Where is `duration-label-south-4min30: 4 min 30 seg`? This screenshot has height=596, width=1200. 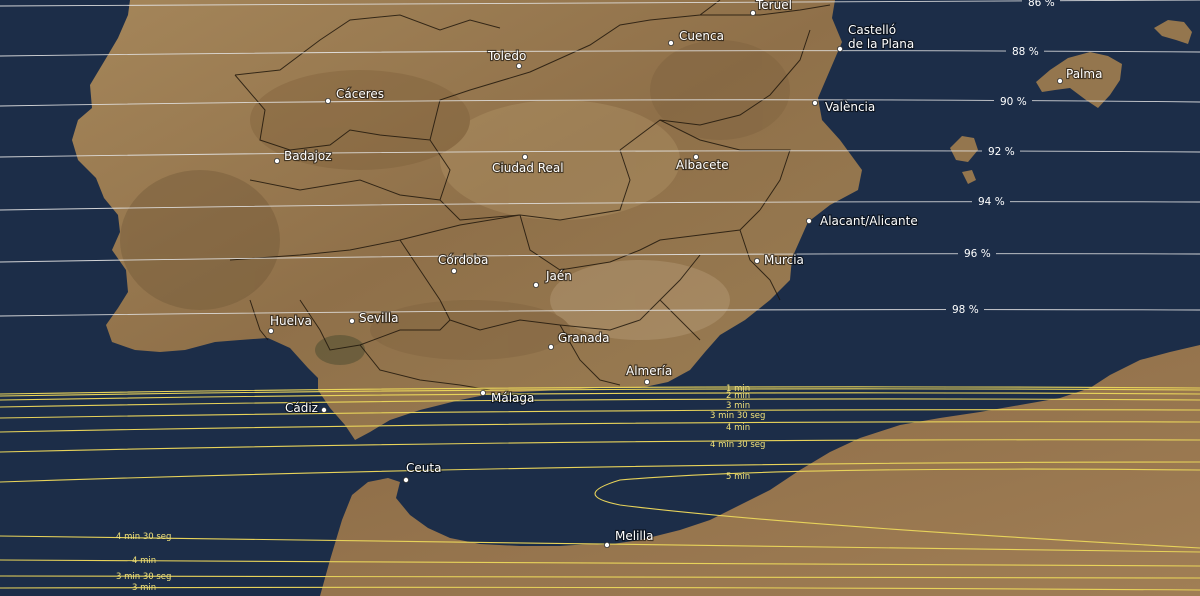 duration-label-south-4min30: 4 min 30 seg is located at coordinates (143, 537).